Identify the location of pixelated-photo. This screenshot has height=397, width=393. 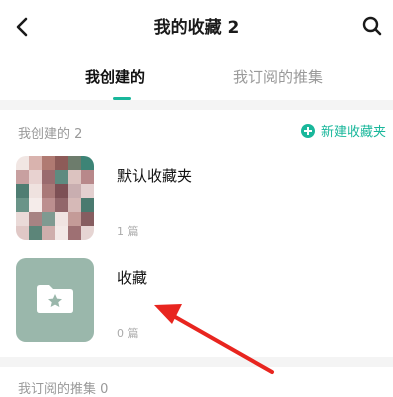
(55, 198).